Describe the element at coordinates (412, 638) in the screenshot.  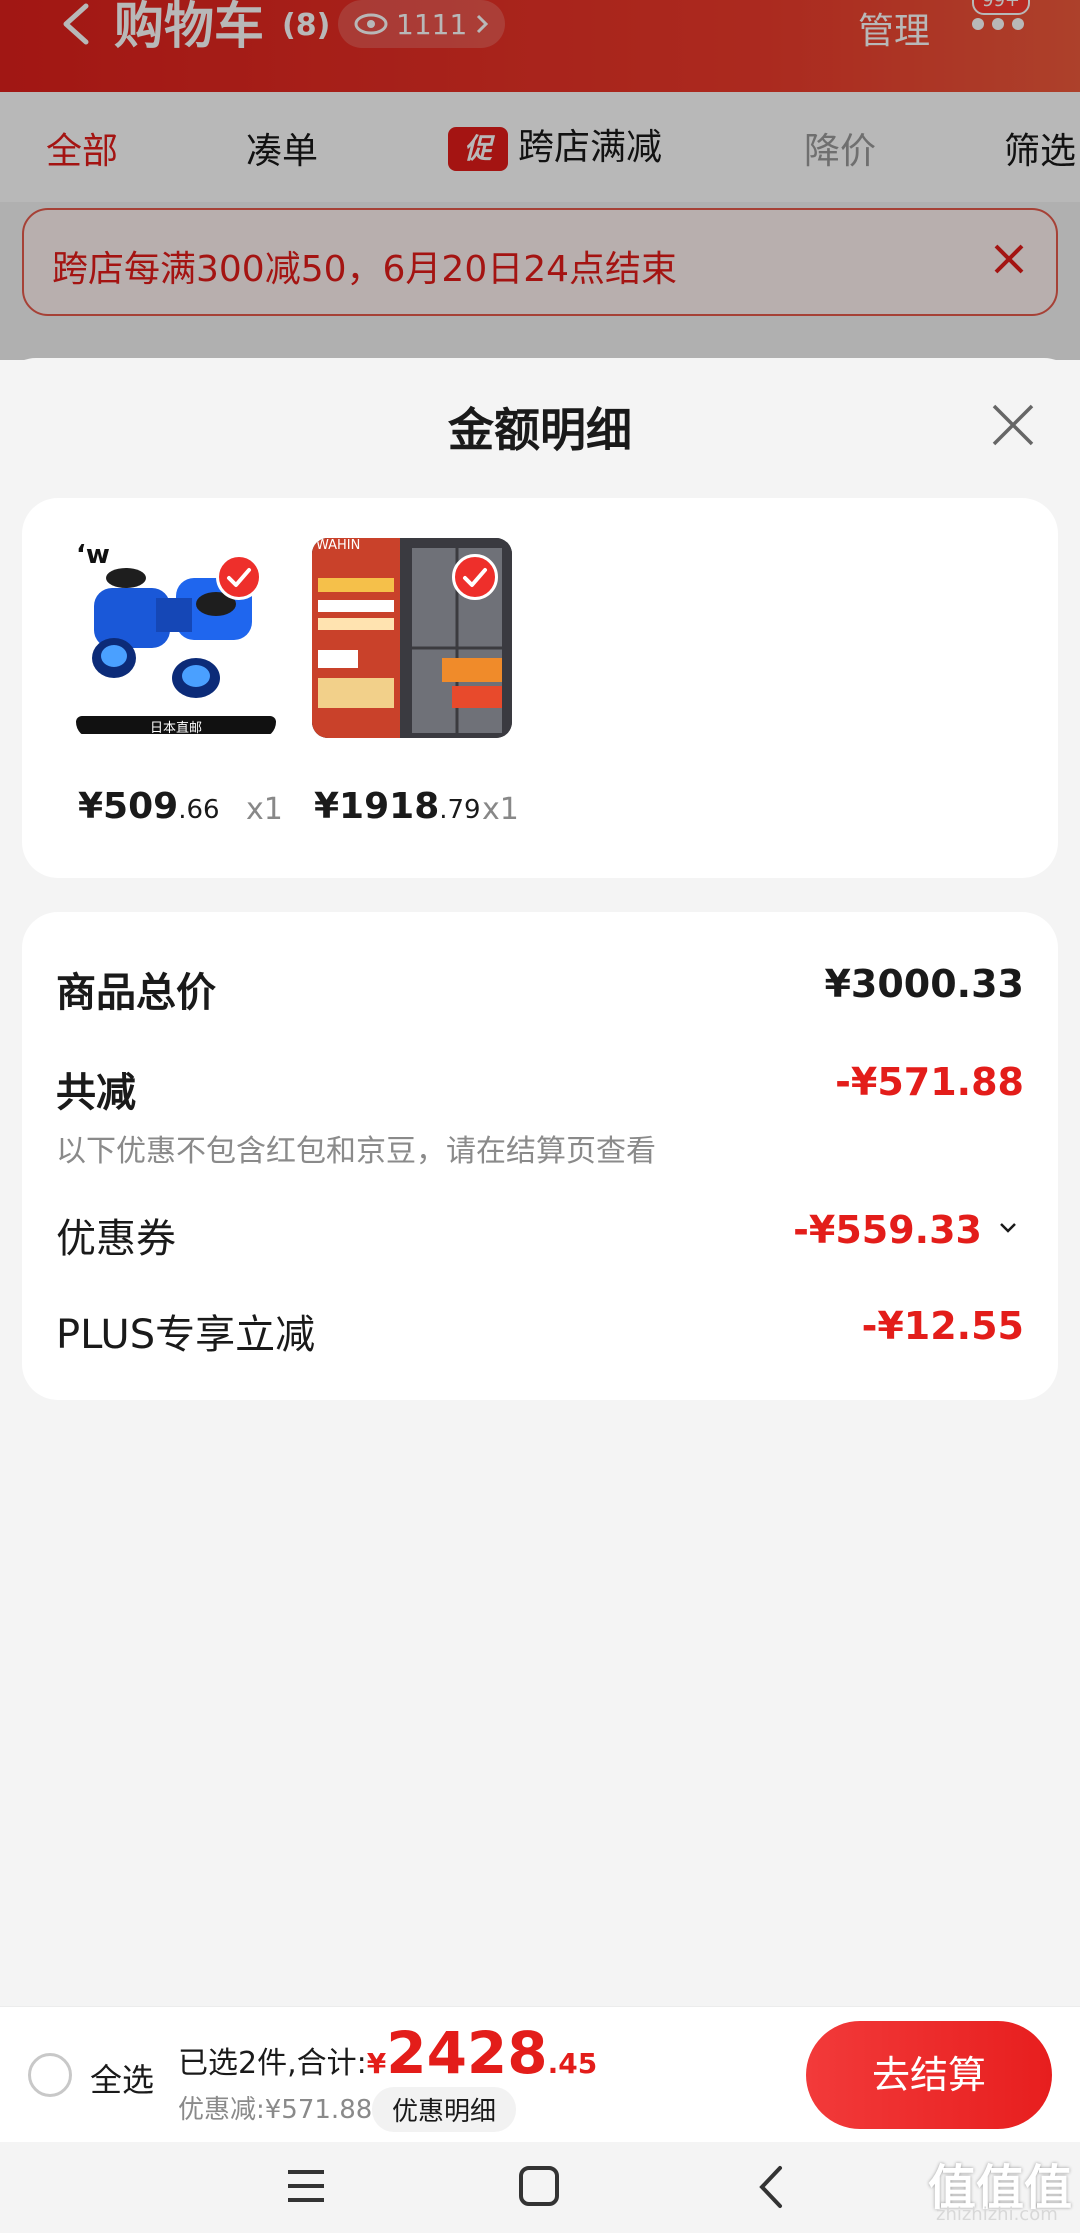
I see `refrigerator-image: WAHIN` at that location.